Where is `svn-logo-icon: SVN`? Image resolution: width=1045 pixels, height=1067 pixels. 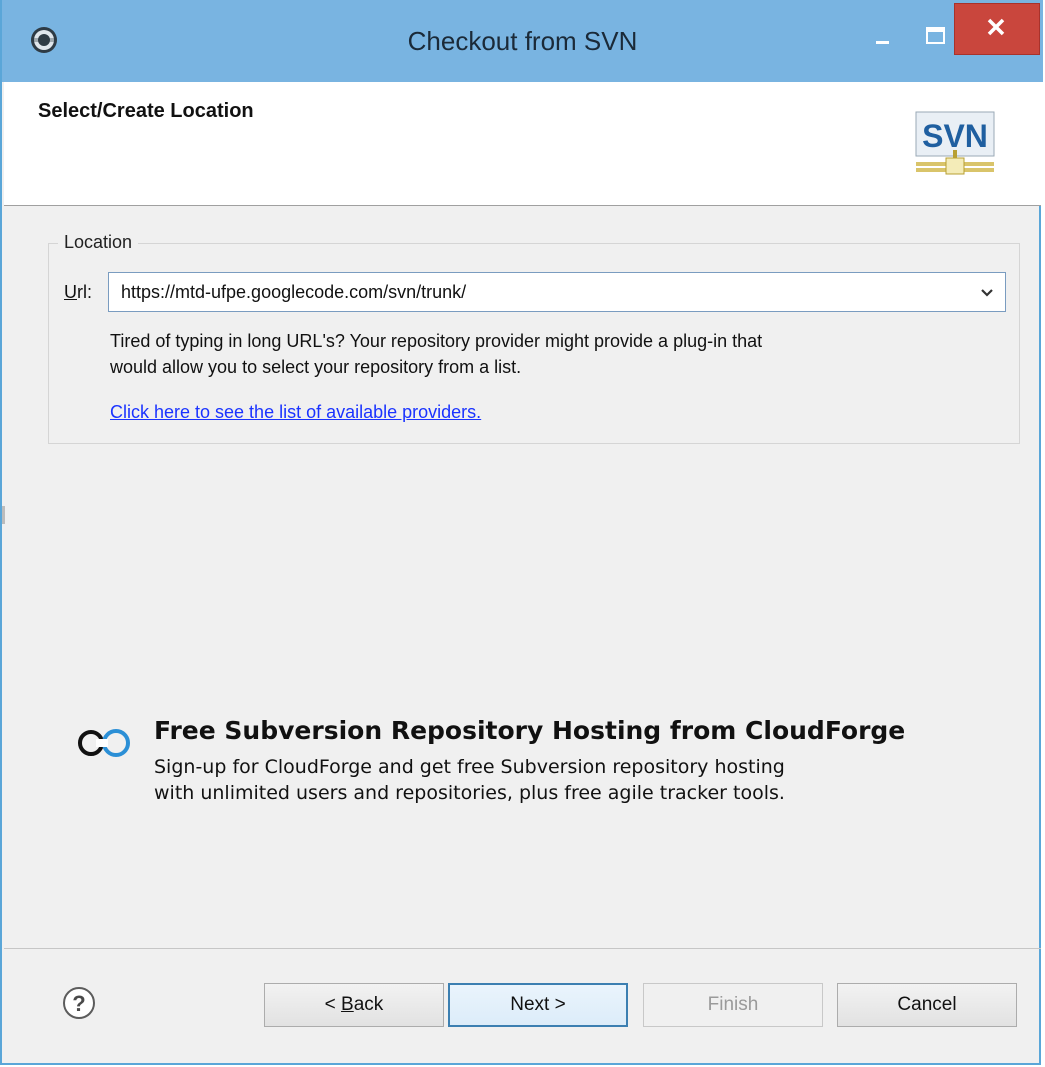 svn-logo-icon: SVN is located at coordinates (955, 143).